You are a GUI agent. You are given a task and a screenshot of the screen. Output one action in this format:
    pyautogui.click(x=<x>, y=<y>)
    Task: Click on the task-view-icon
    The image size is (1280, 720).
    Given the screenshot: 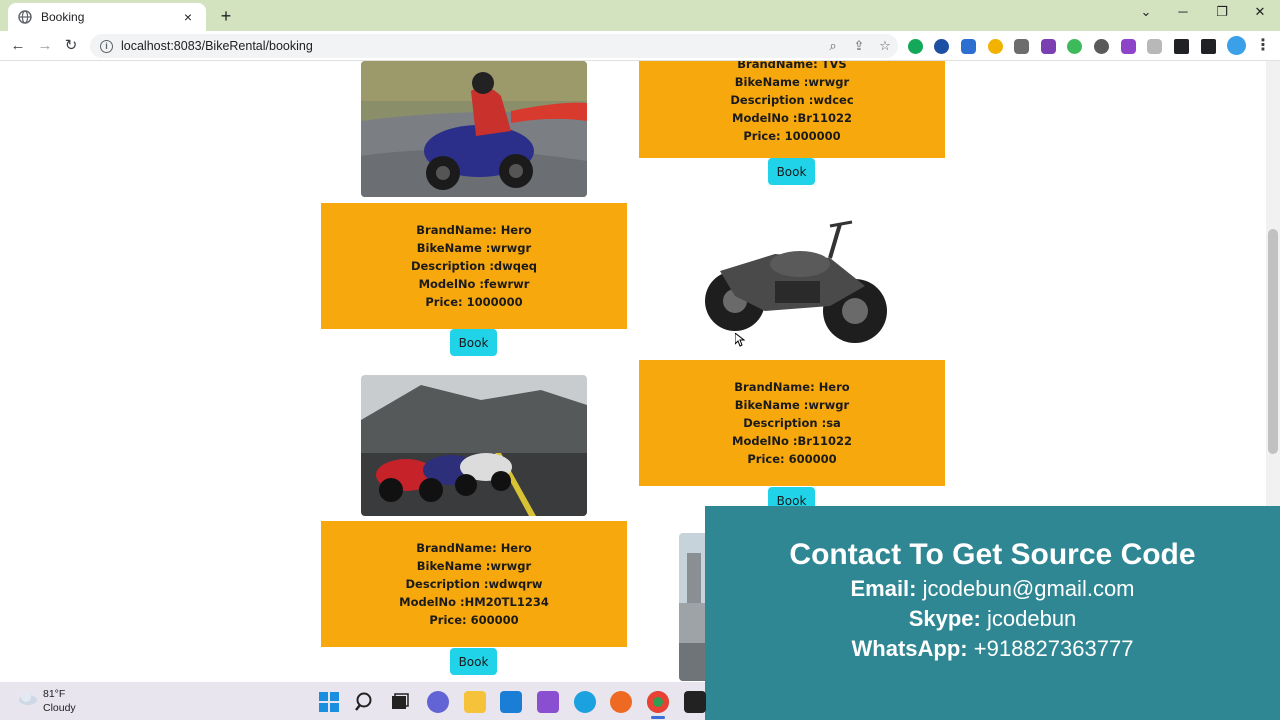 What is the action you would take?
    pyautogui.click(x=400, y=702)
    